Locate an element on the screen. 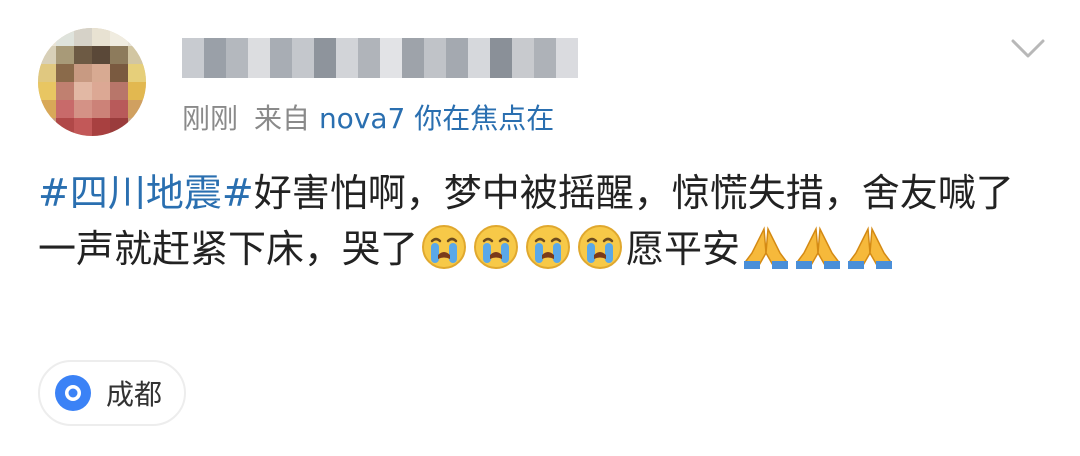 This screenshot has width=1080, height=456. source-link: nova7 你在焦点在 is located at coordinates (436, 118).